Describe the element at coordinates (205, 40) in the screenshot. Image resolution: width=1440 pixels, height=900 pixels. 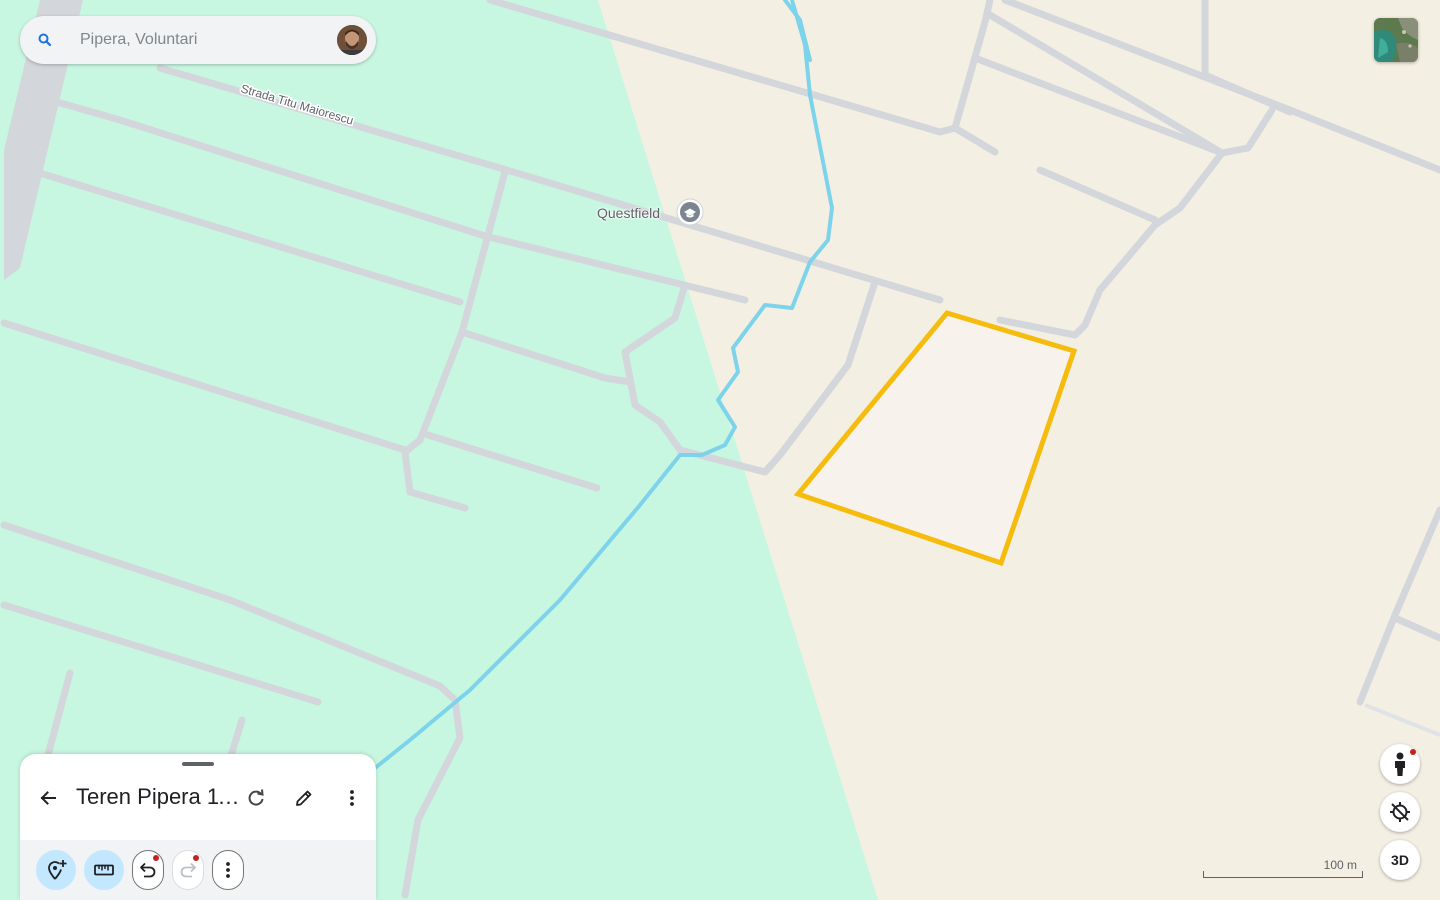
I see `search-input` at that location.